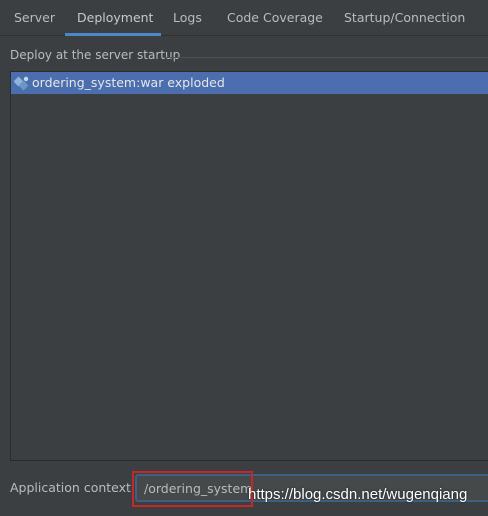 The height and width of the screenshot is (516, 488). What do you see at coordinates (311, 488) in the screenshot?
I see `application-context-input` at bounding box center [311, 488].